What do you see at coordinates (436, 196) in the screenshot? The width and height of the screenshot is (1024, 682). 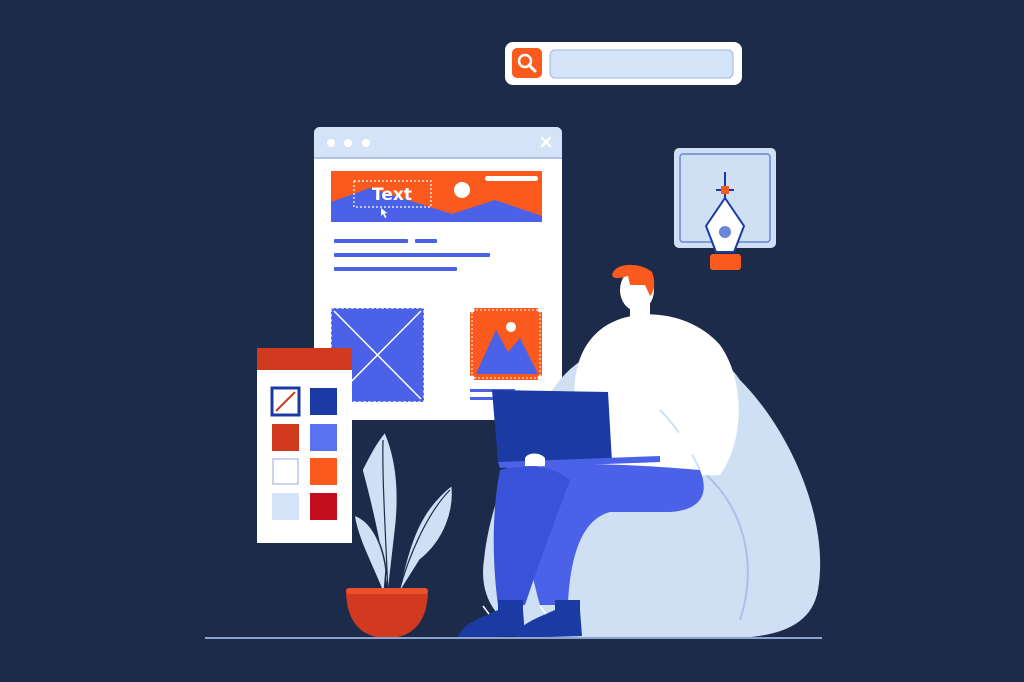 I see `hero-banner: Text` at bounding box center [436, 196].